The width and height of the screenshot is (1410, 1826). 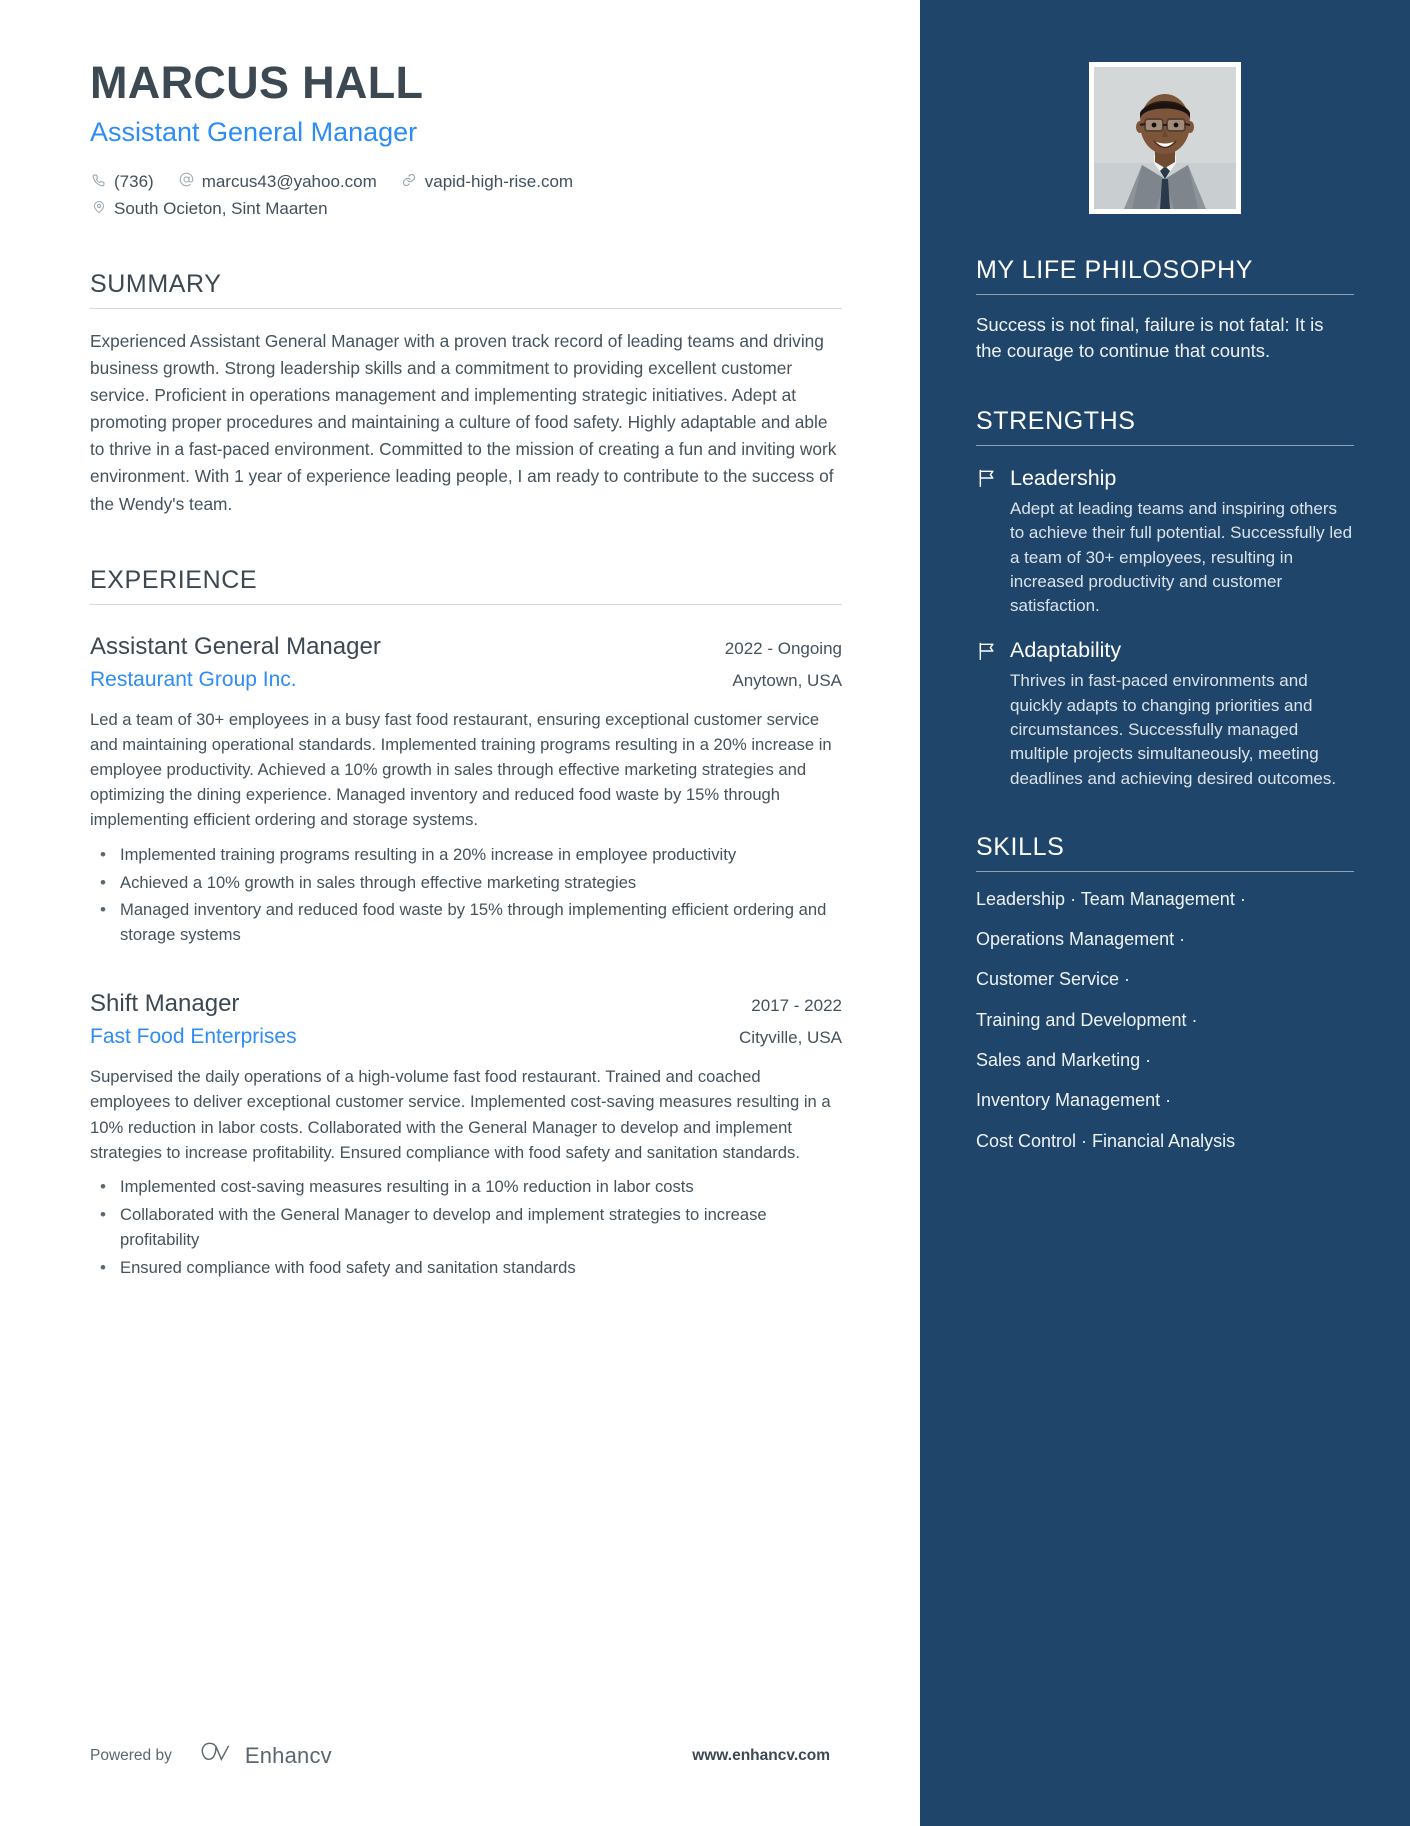 What do you see at coordinates (193, 680) in the screenshot?
I see `job-company: Restaurant Group Inc.` at bounding box center [193, 680].